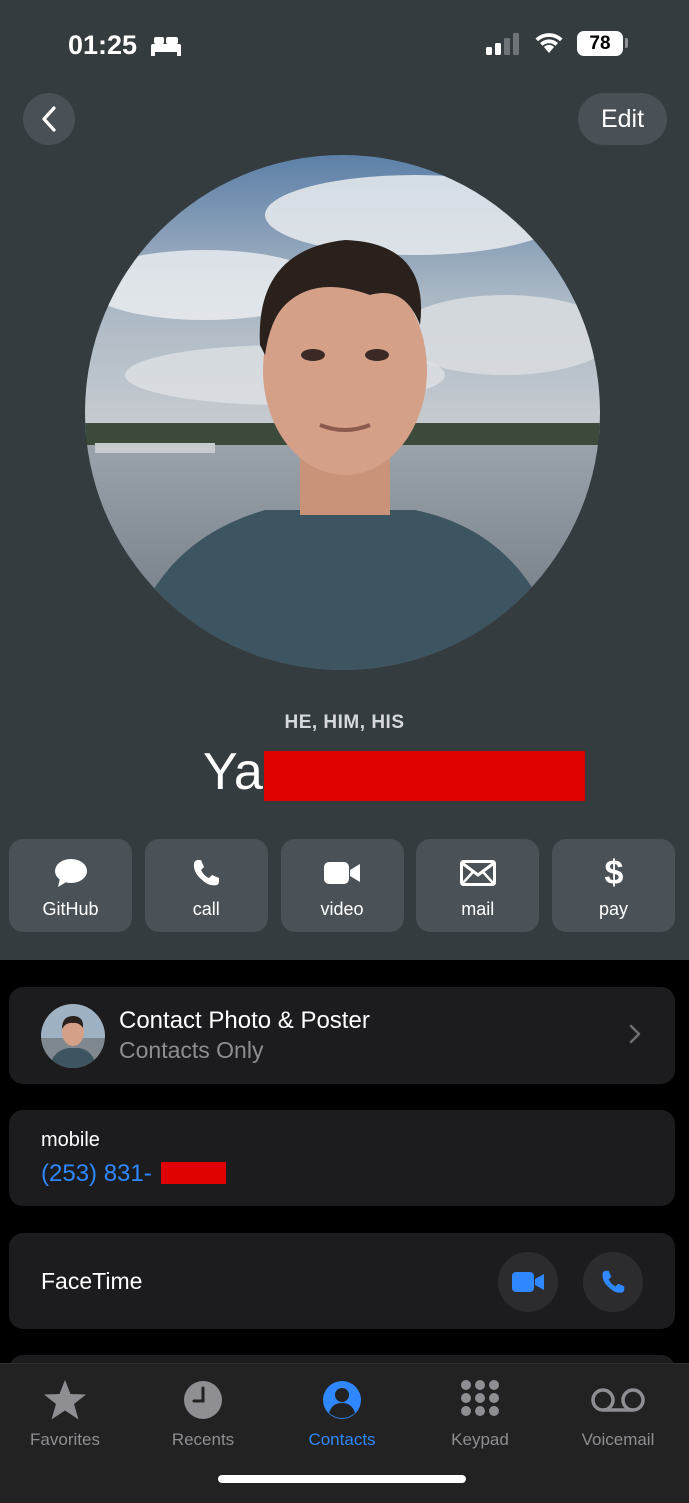 The height and width of the screenshot is (1503, 689). Describe the element at coordinates (618, 1400) in the screenshot. I see `voicemail-icon` at that location.